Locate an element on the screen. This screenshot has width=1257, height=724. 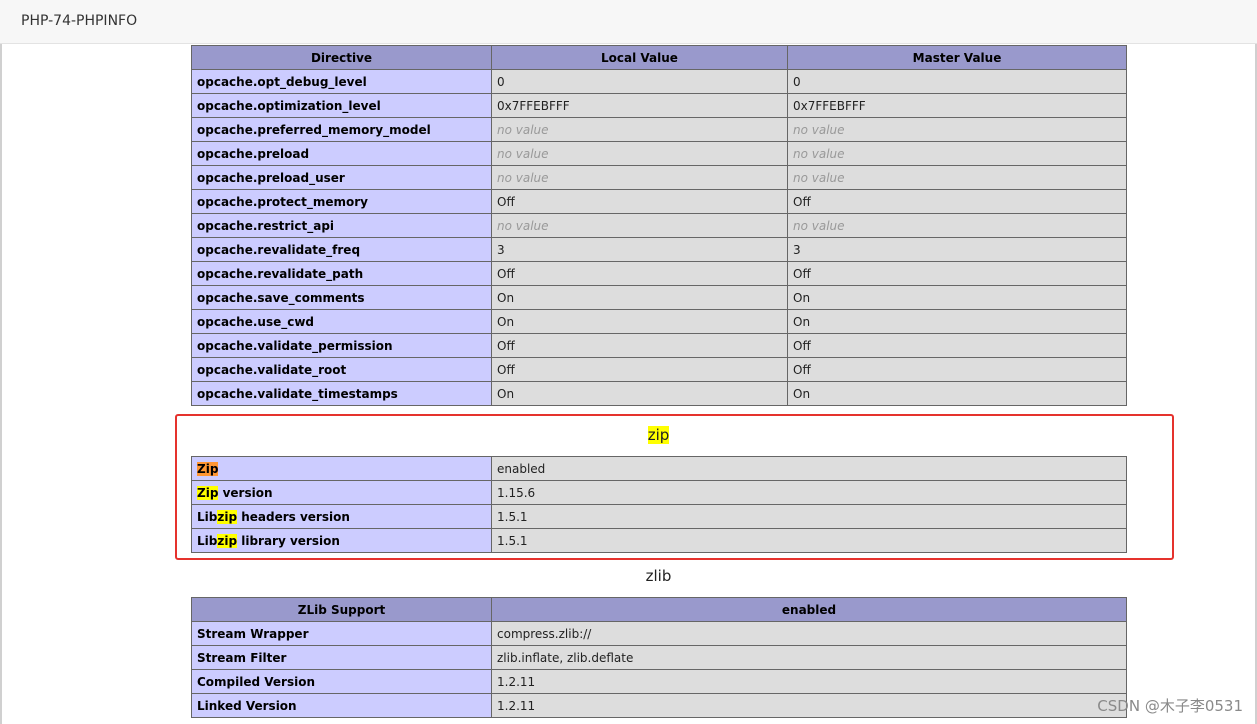
table-row: opcache.preload_user no value no value is located at coordinates (659, 177).